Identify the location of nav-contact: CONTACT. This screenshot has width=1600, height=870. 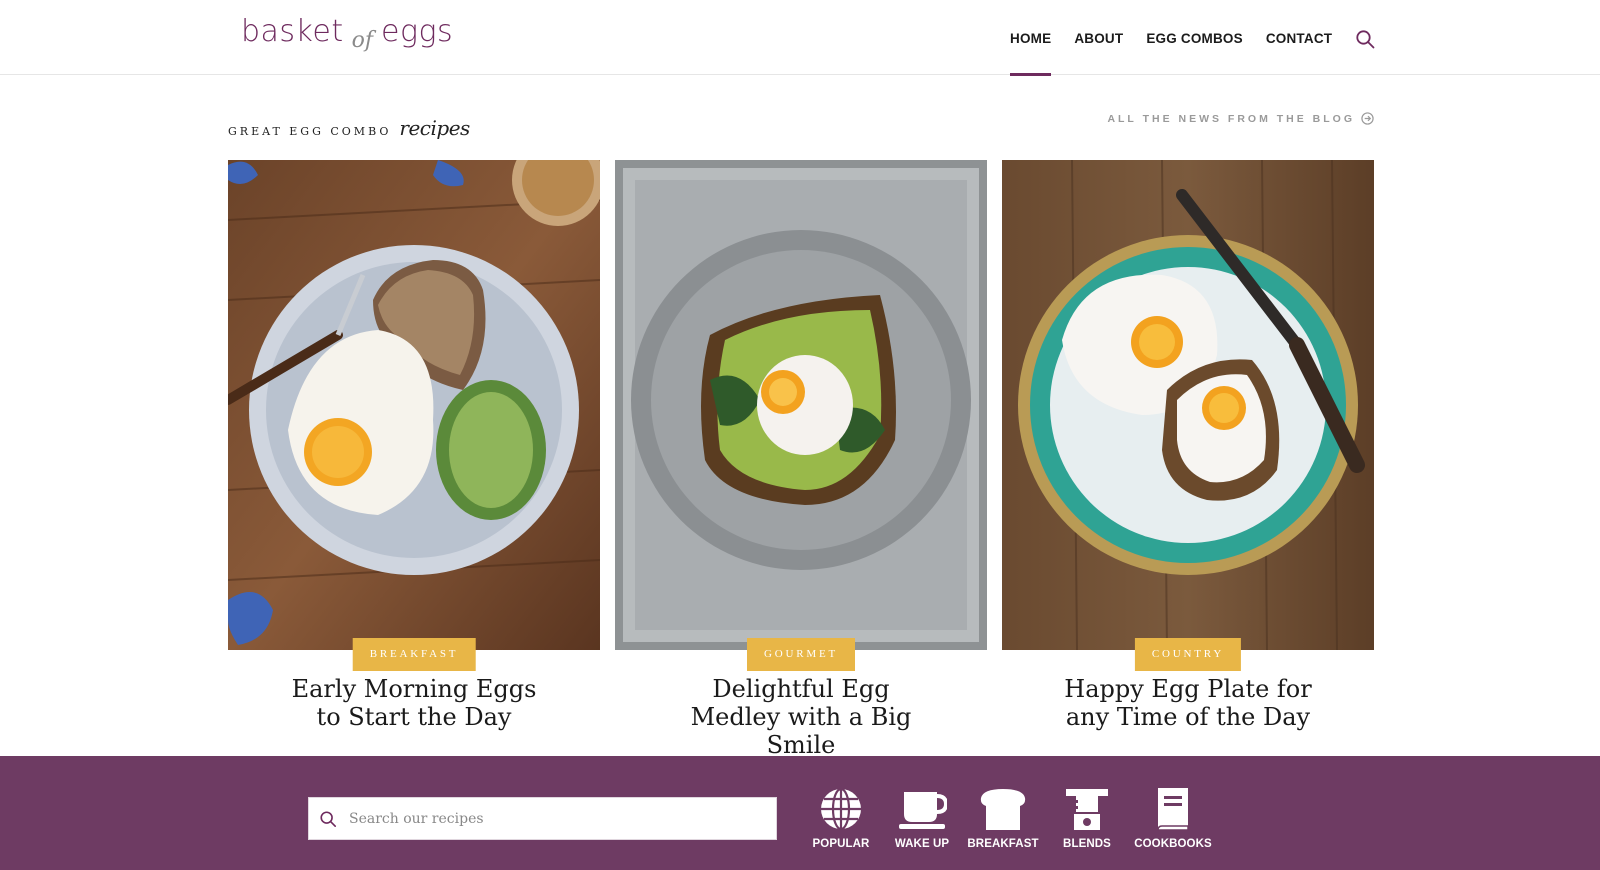
(1299, 37).